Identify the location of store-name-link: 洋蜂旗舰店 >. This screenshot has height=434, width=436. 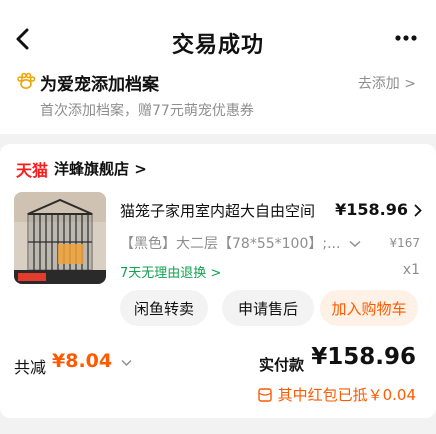
(100, 168).